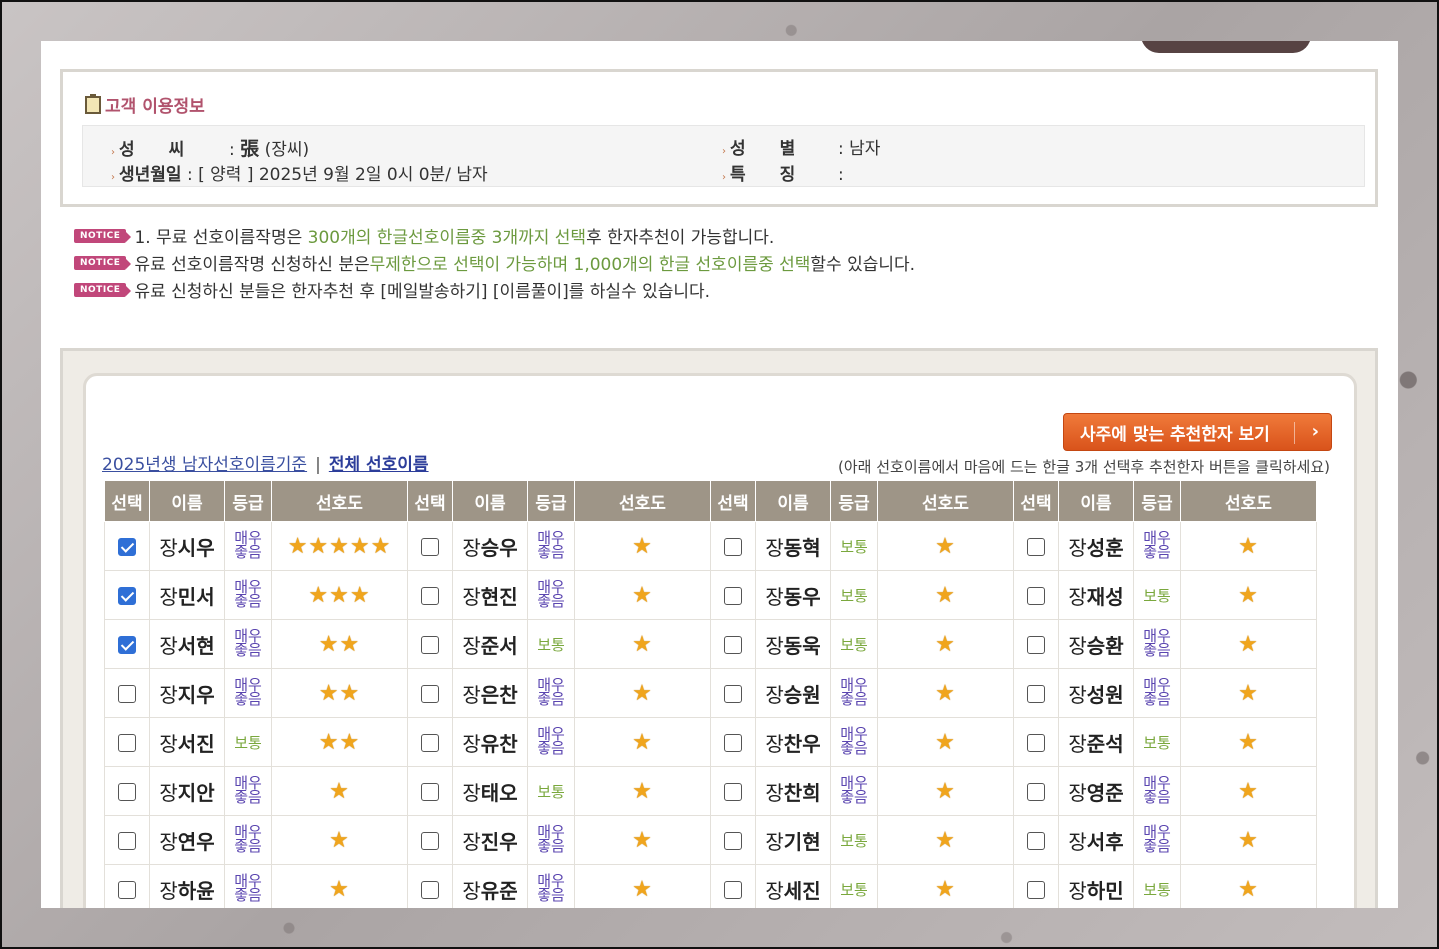  What do you see at coordinates (379, 465) in the screenshot?
I see `all-names-link: 전체 선호이름` at bounding box center [379, 465].